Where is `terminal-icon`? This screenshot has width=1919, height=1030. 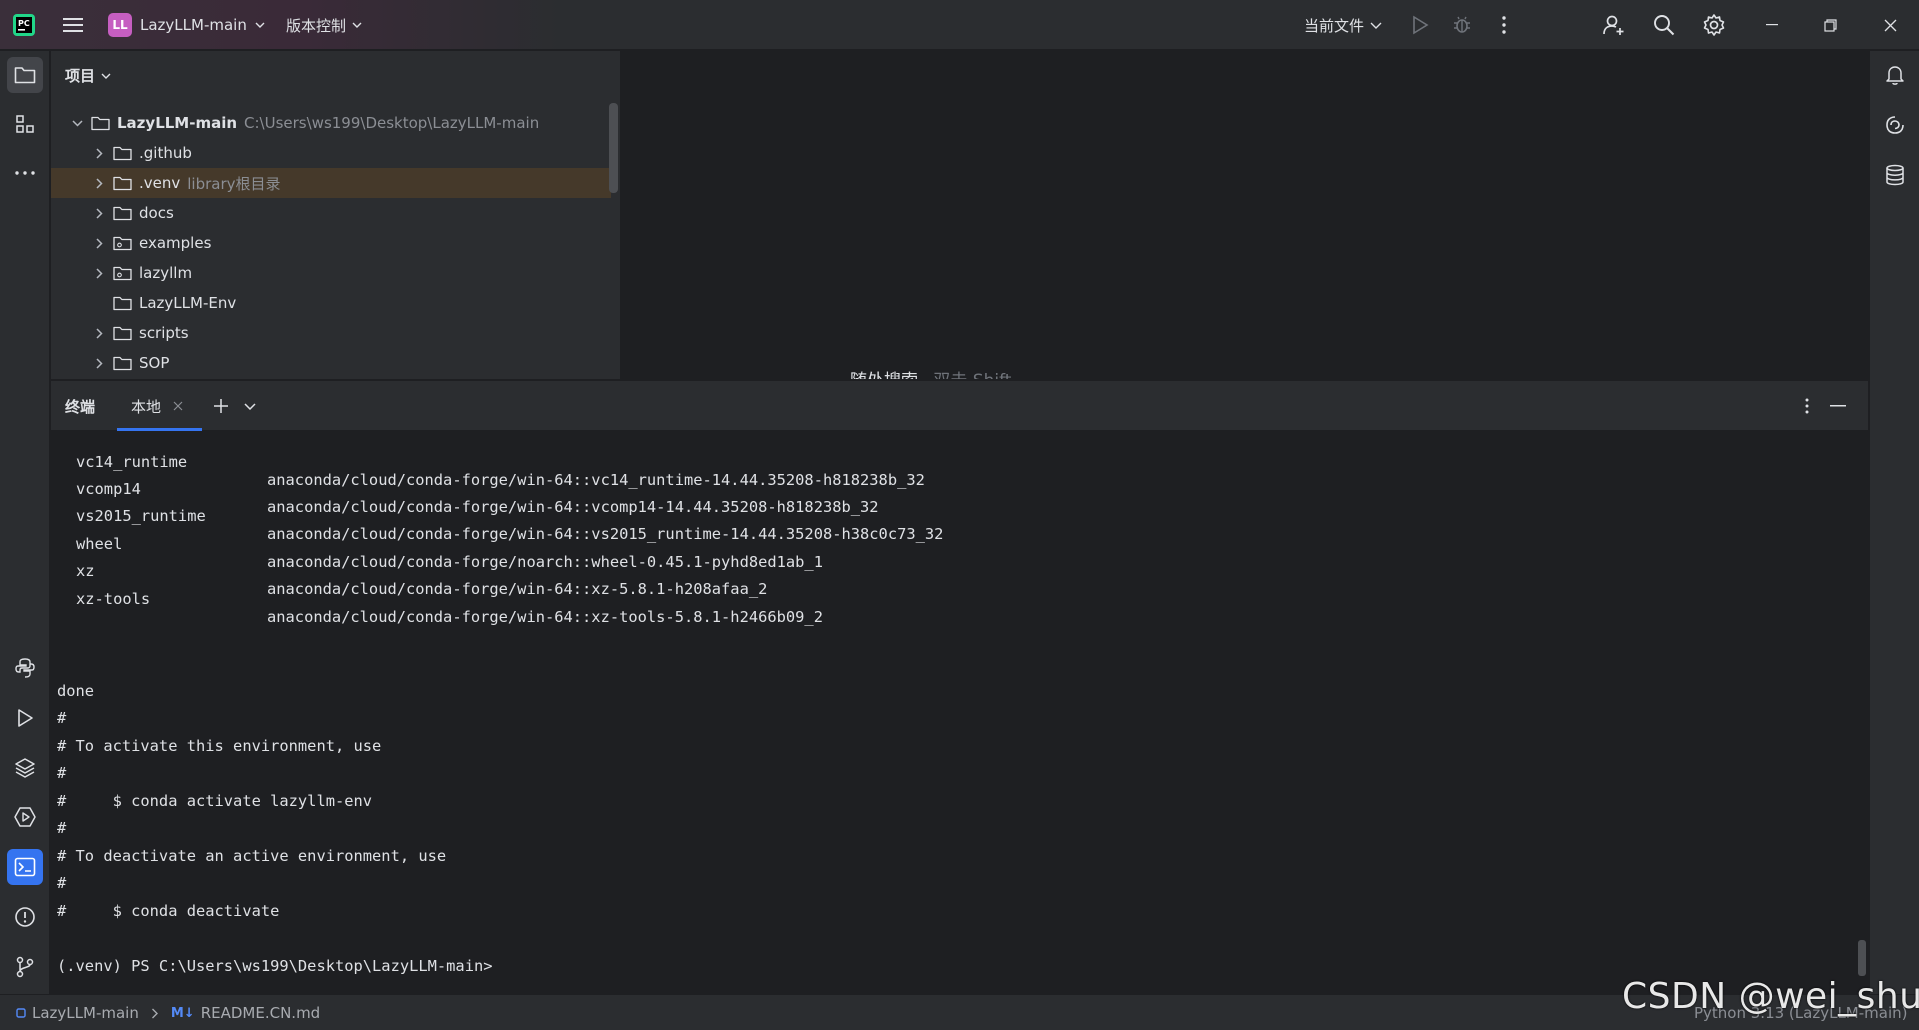 terminal-icon is located at coordinates (25, 867).